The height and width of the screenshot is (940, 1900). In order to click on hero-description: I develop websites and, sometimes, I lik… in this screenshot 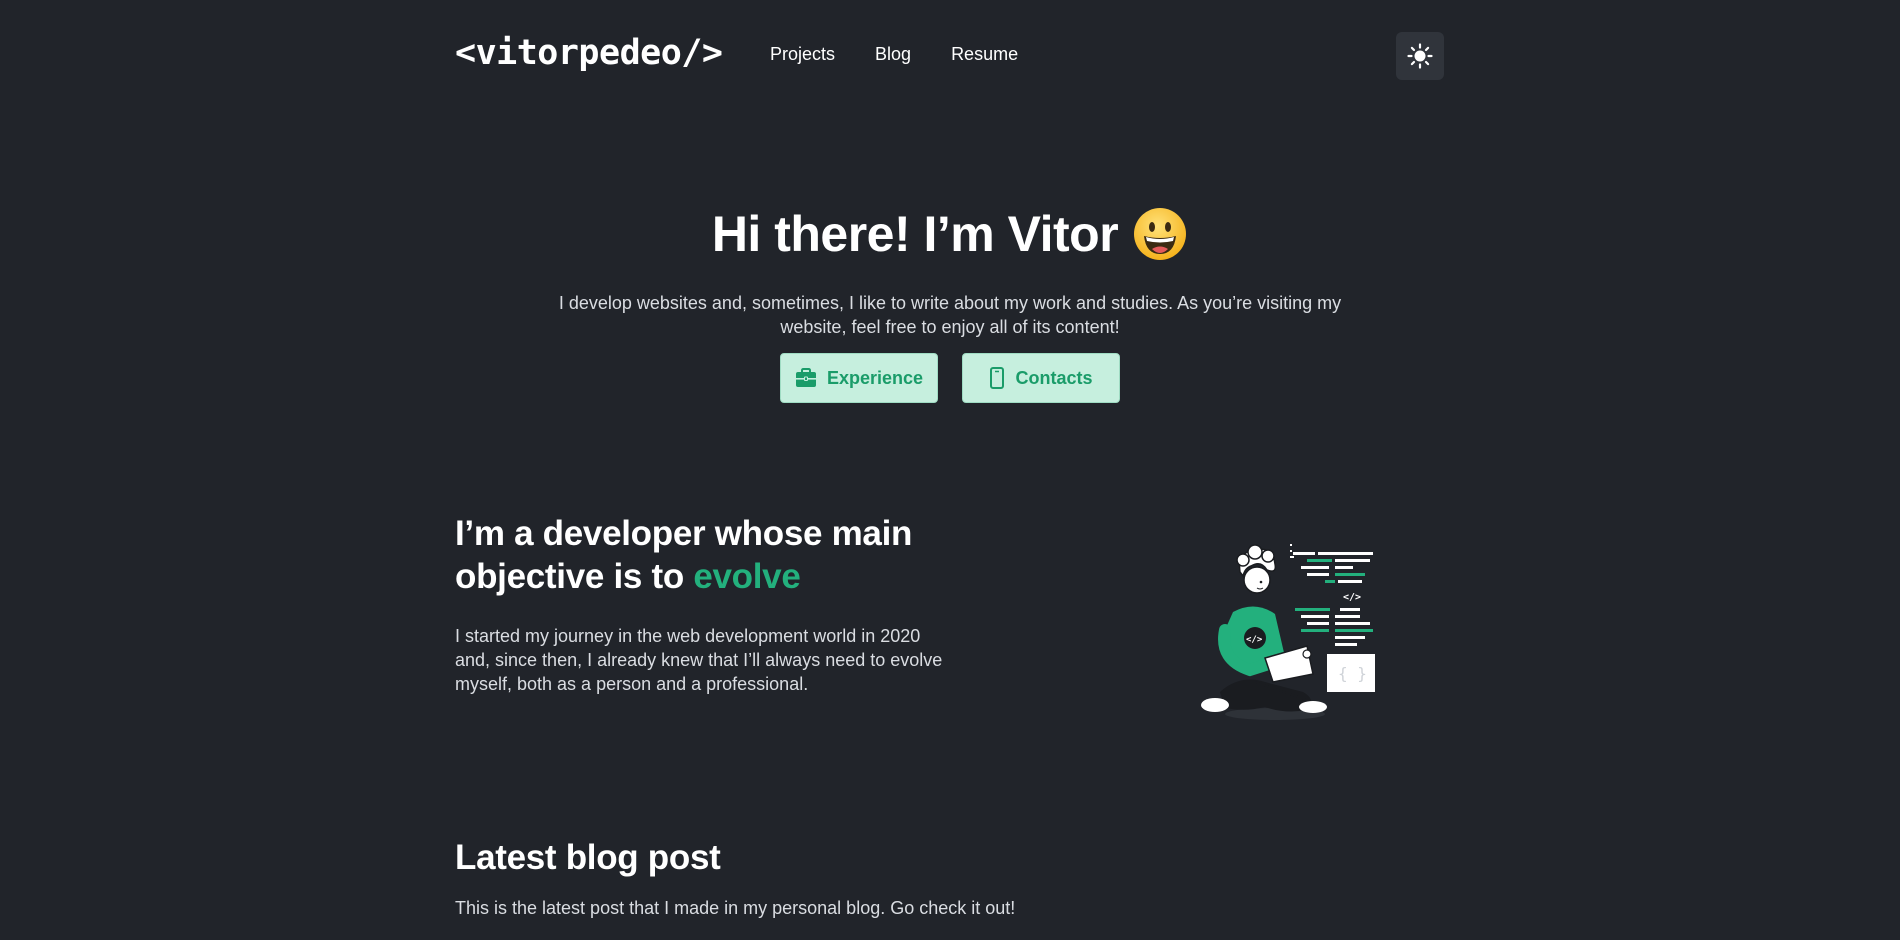, I will do `click(950, 315)`.